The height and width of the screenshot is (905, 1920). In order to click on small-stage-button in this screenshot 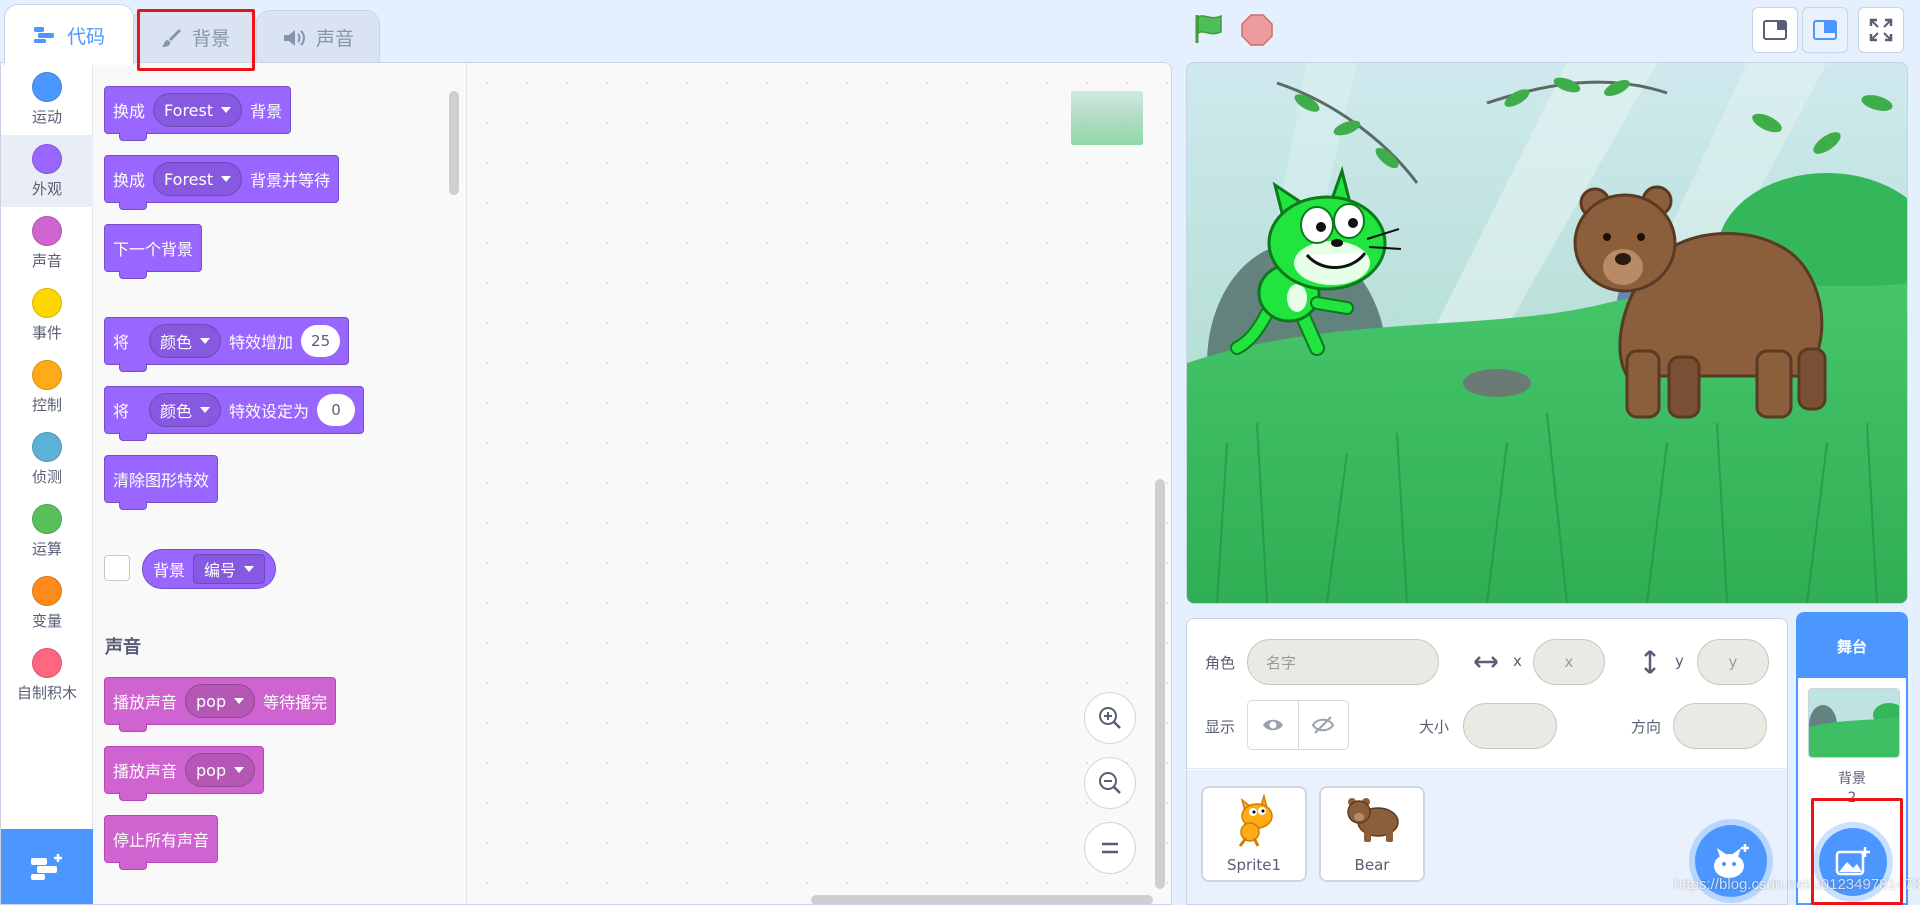, I will do `click(1775, 30)`.